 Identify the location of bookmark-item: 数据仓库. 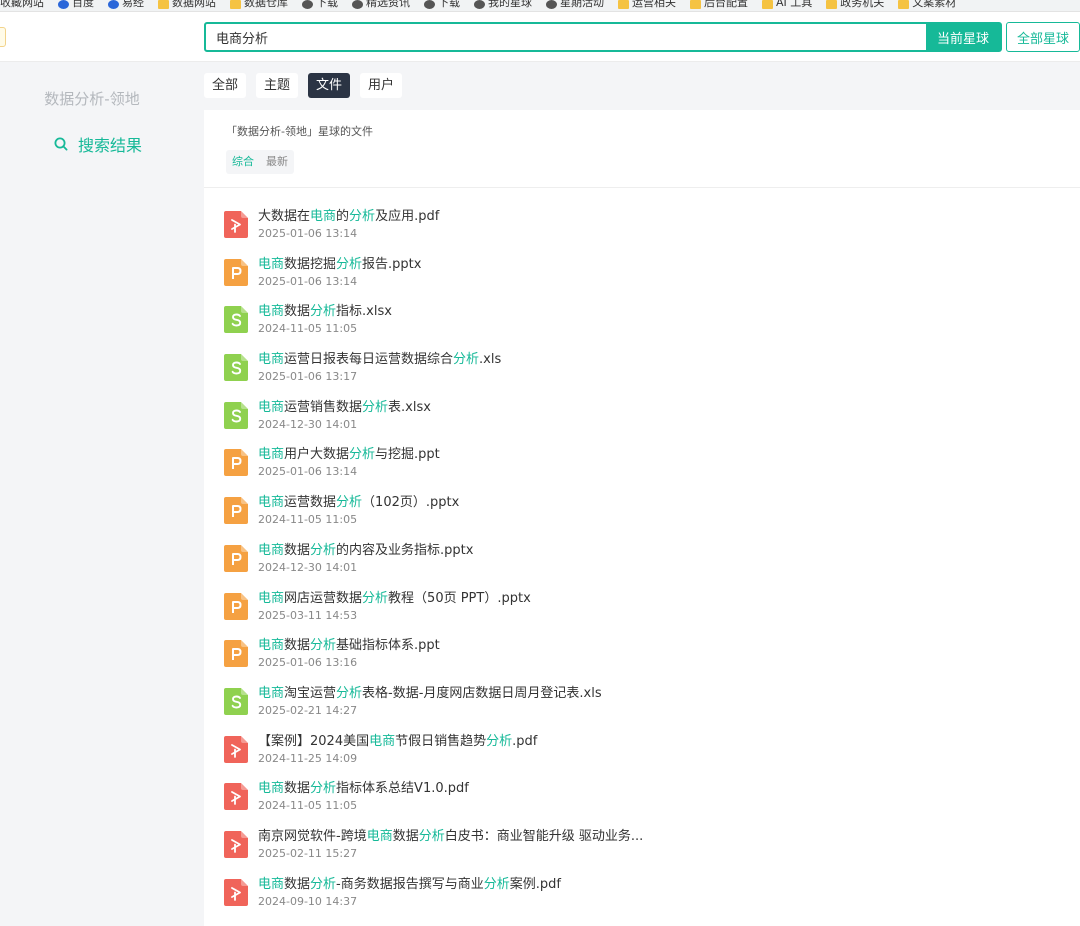
(259, 4).